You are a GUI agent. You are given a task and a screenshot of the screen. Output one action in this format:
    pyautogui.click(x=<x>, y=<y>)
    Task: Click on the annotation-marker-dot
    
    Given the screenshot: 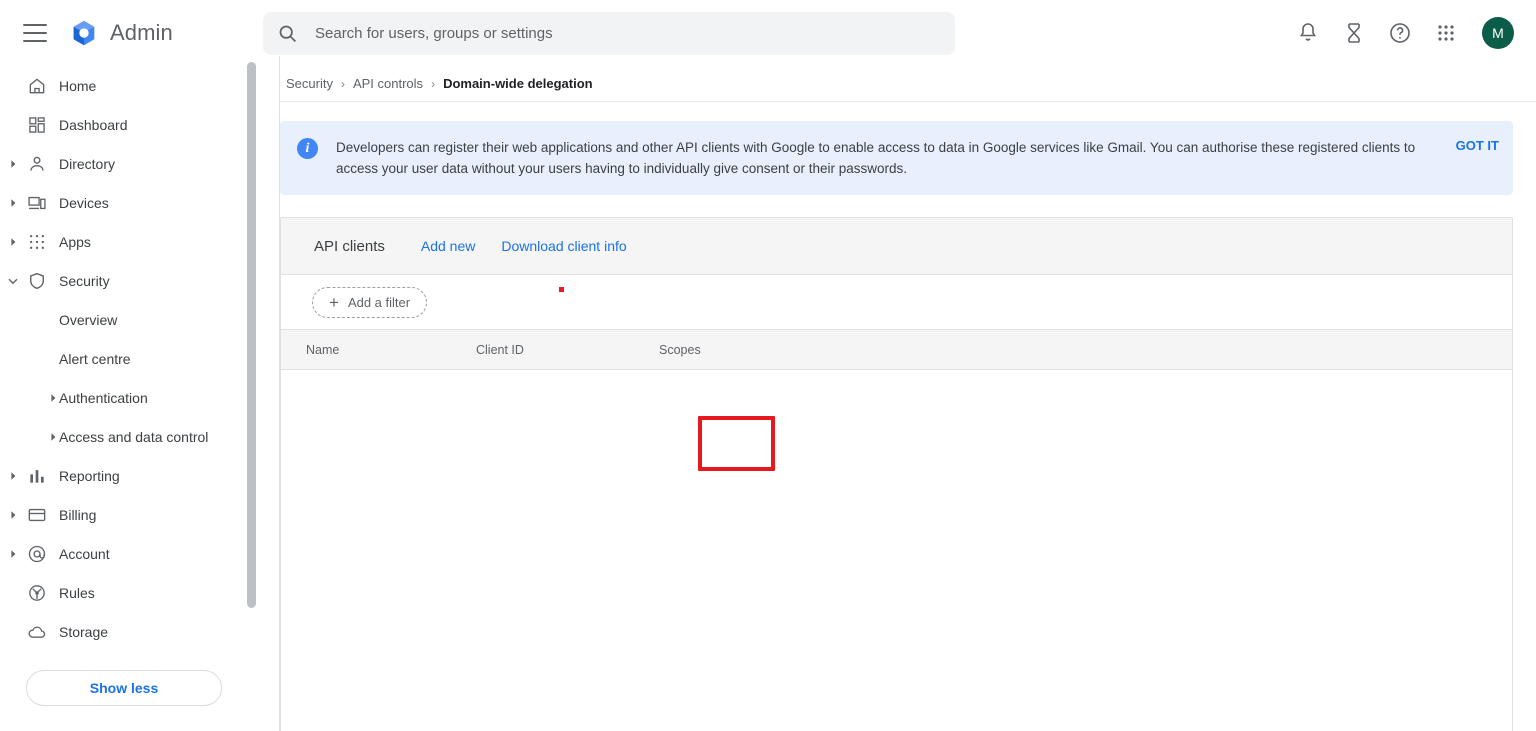 What is the action you would take?
    pyautogui.click(x=561, y=289)
    